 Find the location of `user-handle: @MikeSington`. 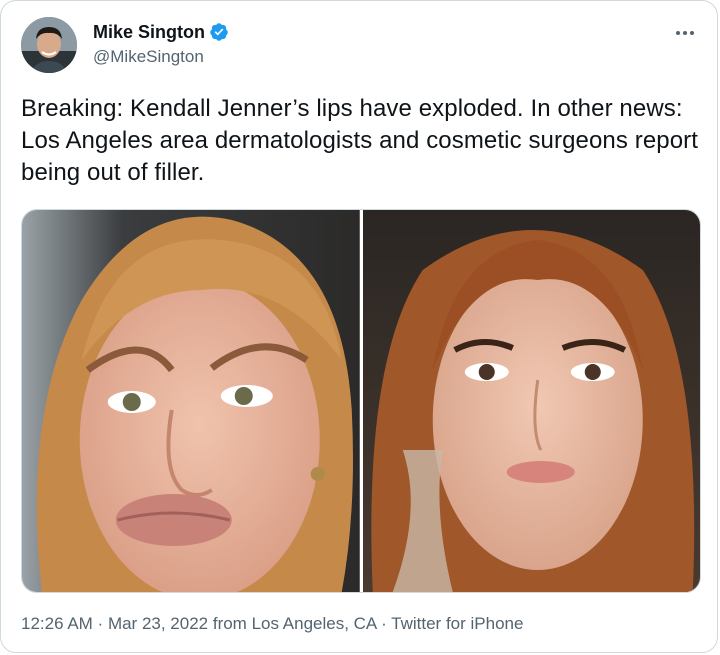

user-handle: @MikeSington is located at coordinates (161, 57).